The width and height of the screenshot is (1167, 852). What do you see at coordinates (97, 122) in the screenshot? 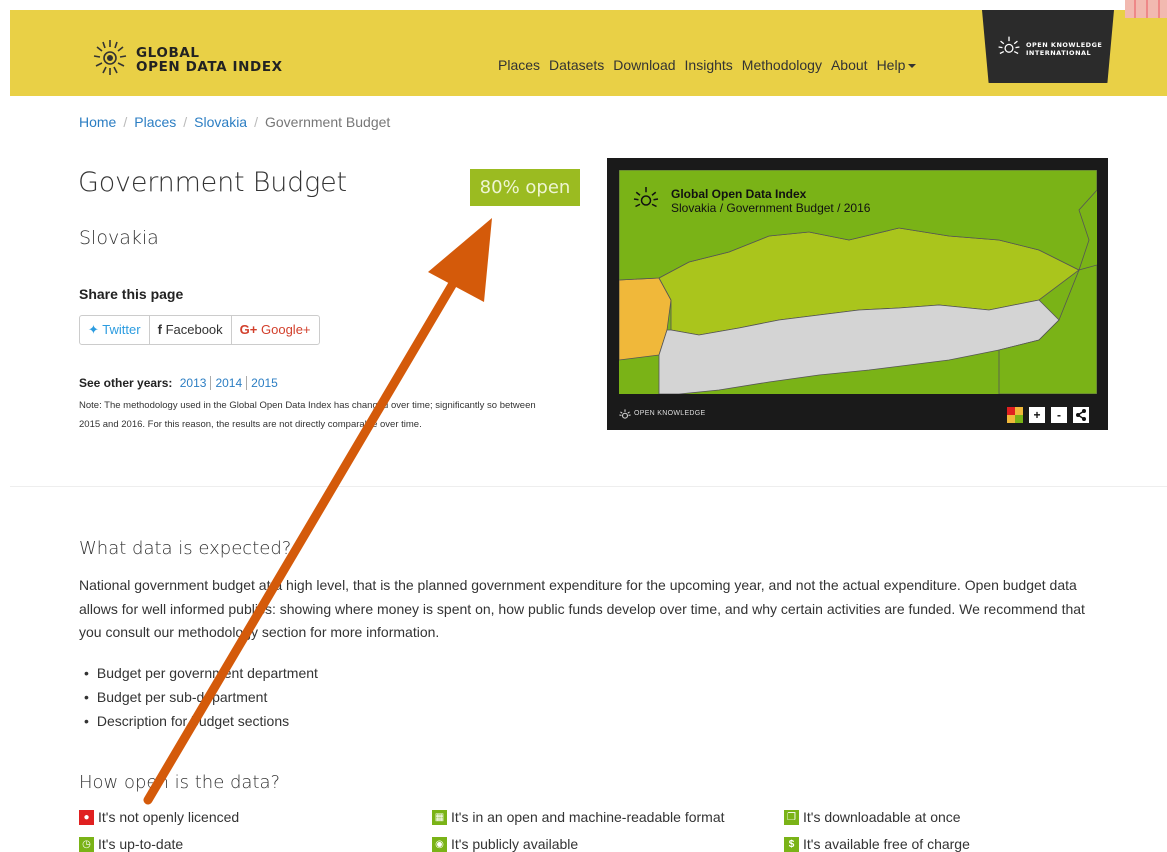
I see `breadcrumb-home: Home` at bounding box center [97, 122].